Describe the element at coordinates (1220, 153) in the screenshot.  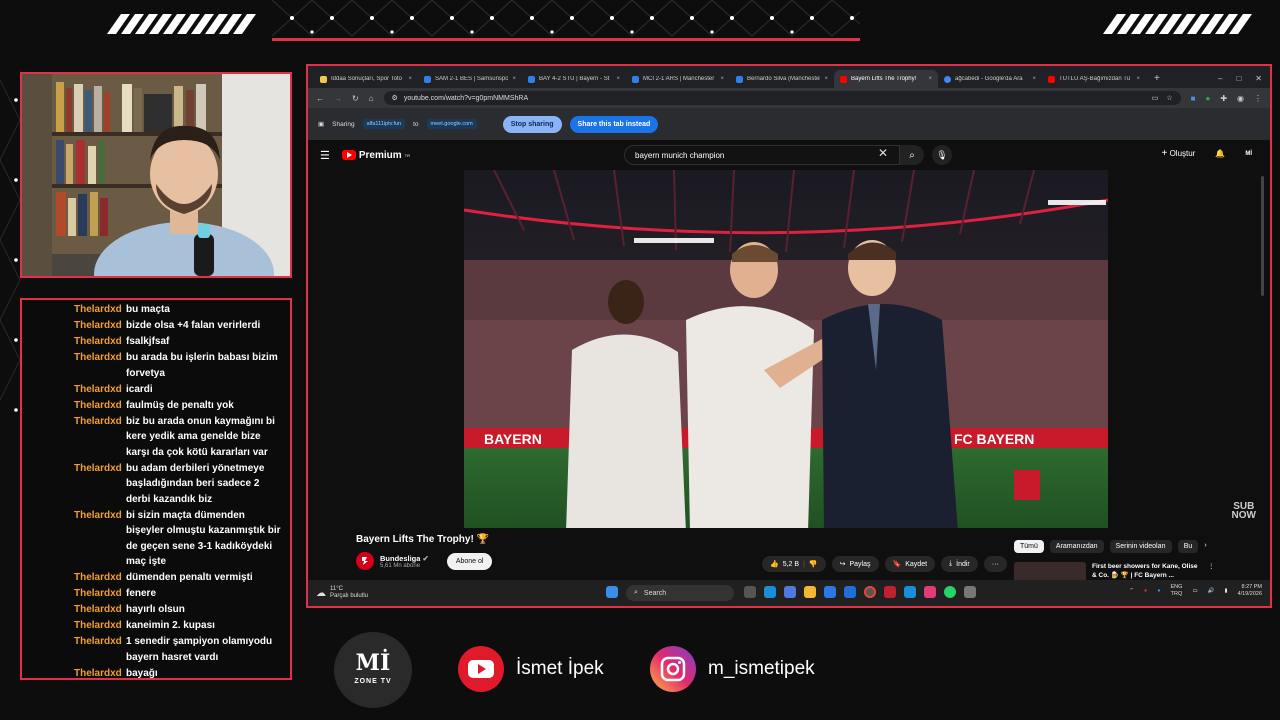
I see `notifications-bell-icon: 🔔` at that location.